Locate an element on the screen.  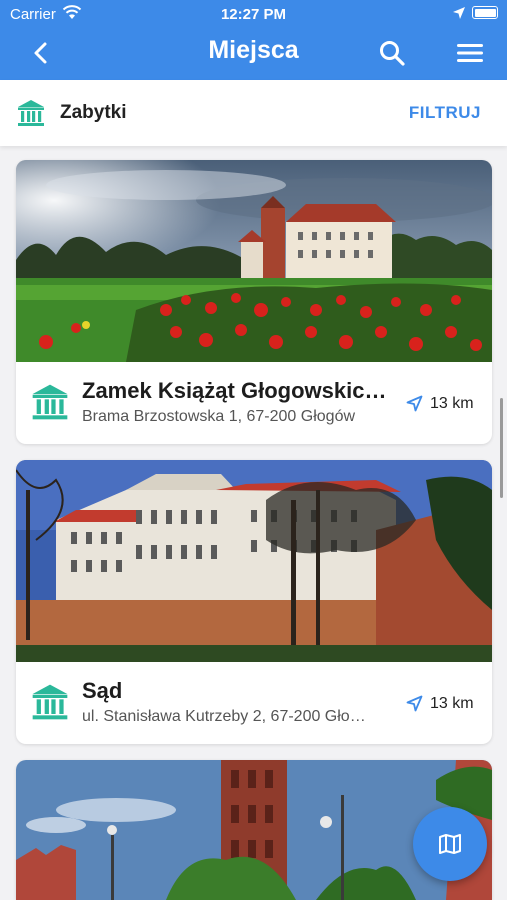
page-title: Miejsca is located at coordinates (253, 50).